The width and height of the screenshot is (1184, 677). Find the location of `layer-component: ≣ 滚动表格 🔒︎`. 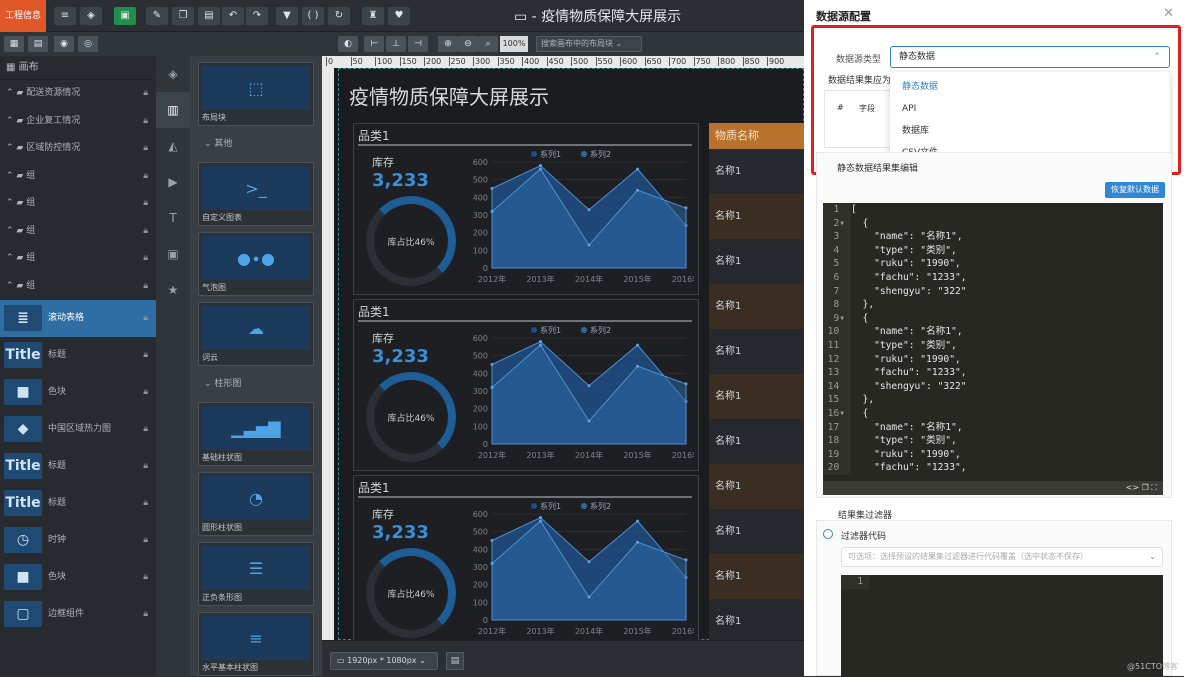

layer-component: ≣ 滚动表格 🔒︎ is located at coordinates (78, 318).